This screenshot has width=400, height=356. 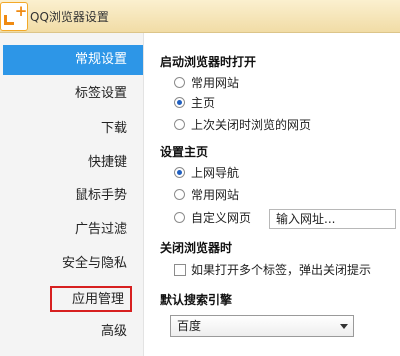 What do you see at coordinates (70, 264) in the screenshot?
I see `sidebar-item-security-privacy: 安全与隐私` at bounding box center [70, 264].